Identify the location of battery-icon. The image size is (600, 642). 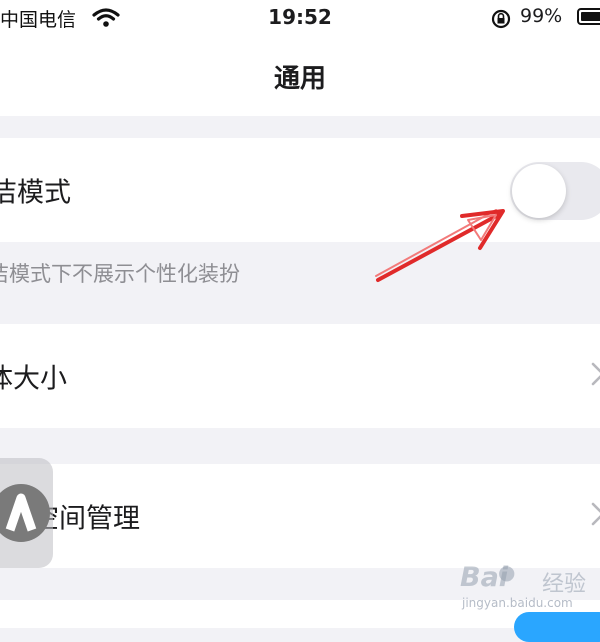
(588, 16).